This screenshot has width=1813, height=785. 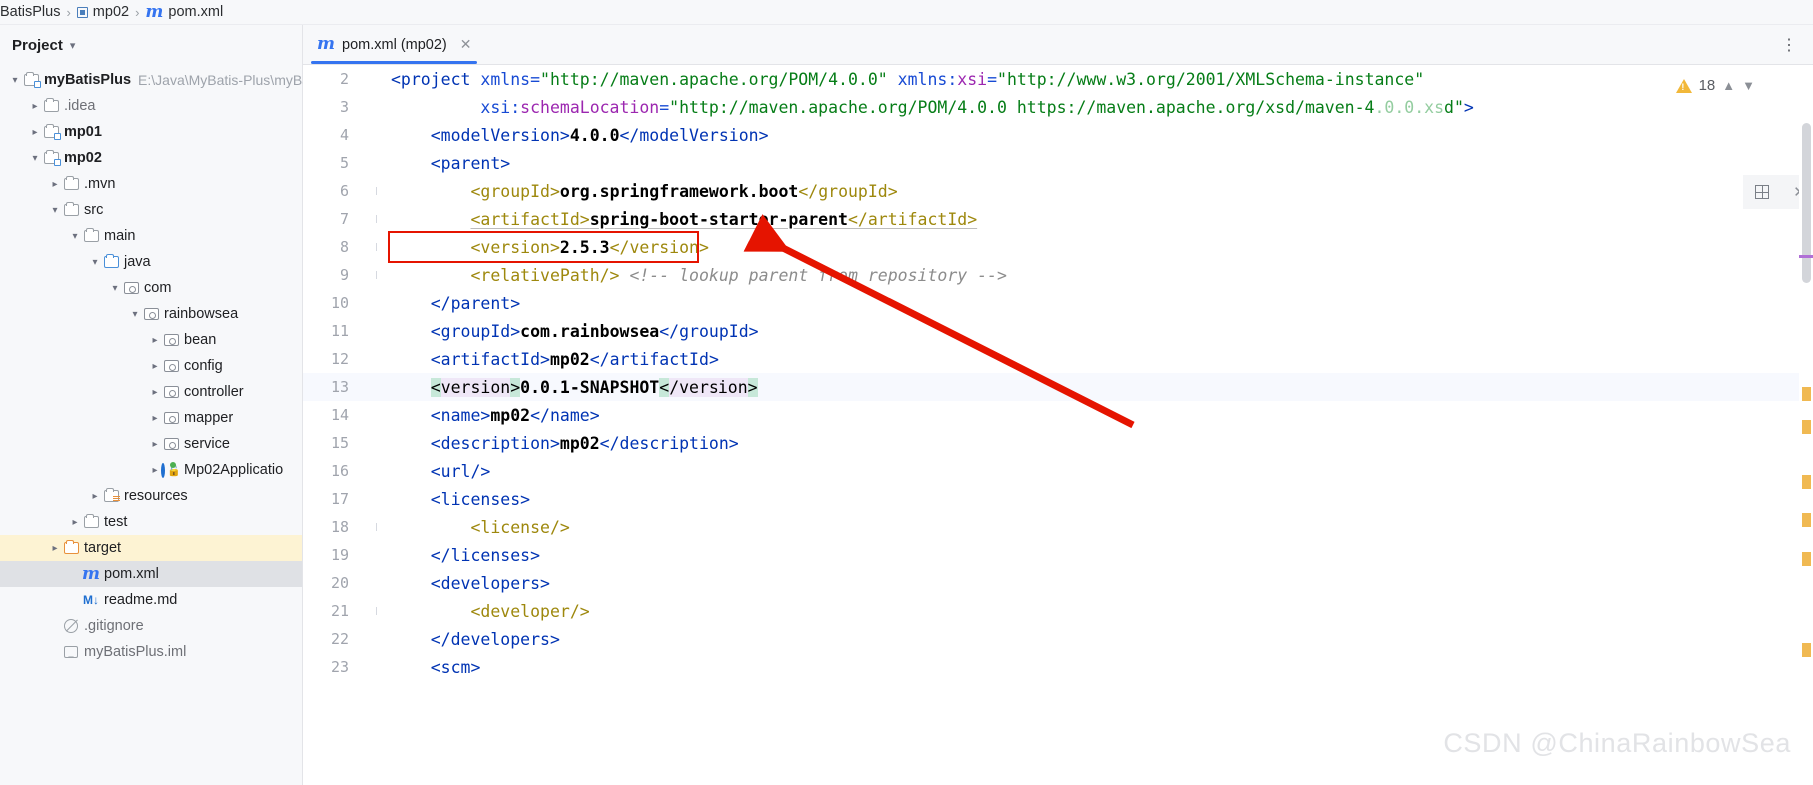 I want to click on tree-item-config: ▸ config, so click(x=151, y=366).